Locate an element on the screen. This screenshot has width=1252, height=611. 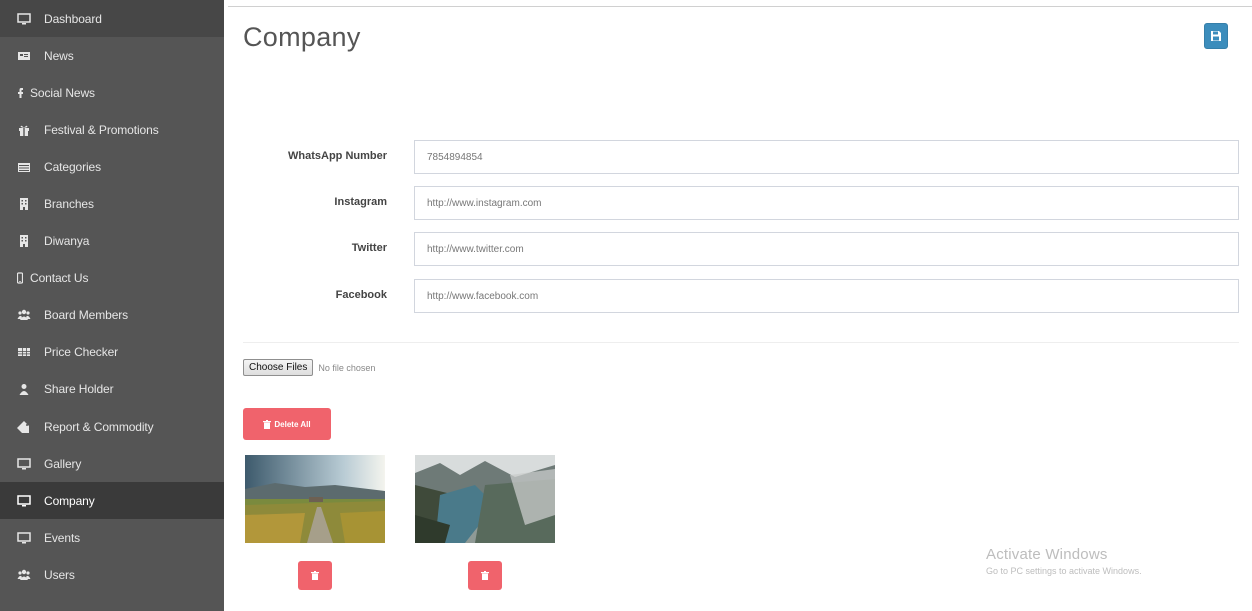
delete-image-1-button is located at coordinates (315, 575).